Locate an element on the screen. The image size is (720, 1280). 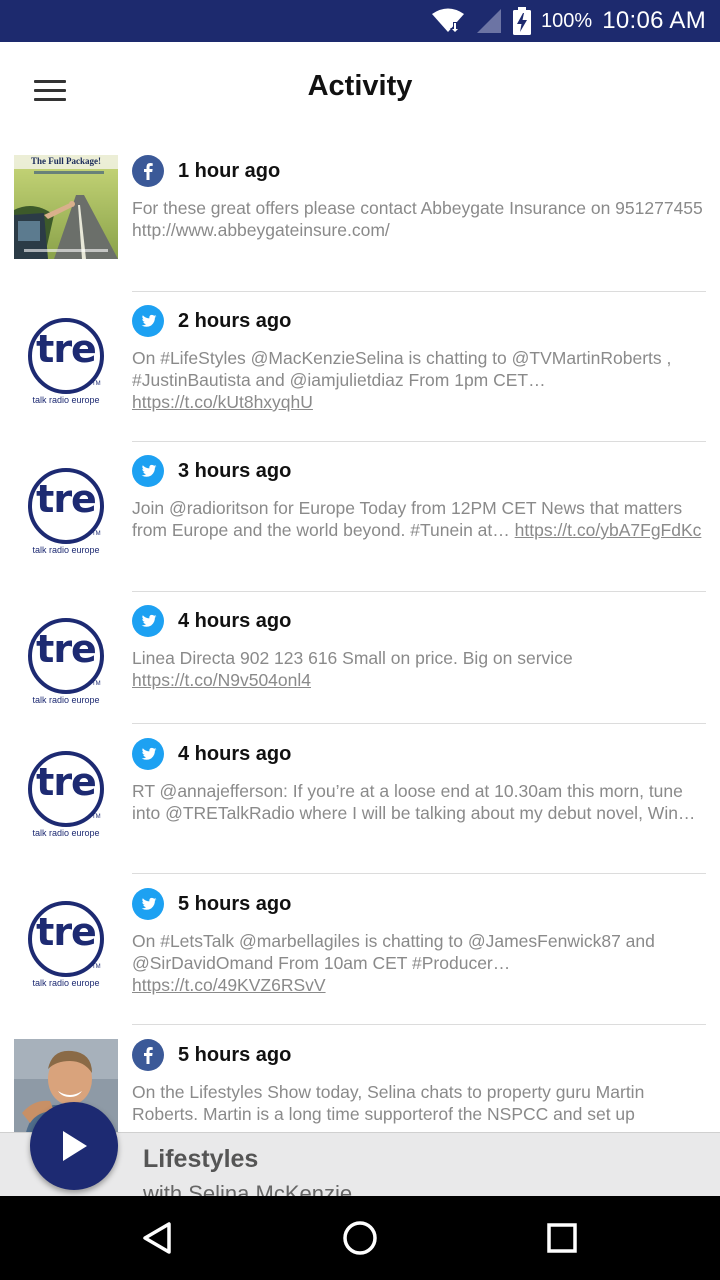
post-link: https://t.co/N9v504onl4 is located at coordinates (221, 680).